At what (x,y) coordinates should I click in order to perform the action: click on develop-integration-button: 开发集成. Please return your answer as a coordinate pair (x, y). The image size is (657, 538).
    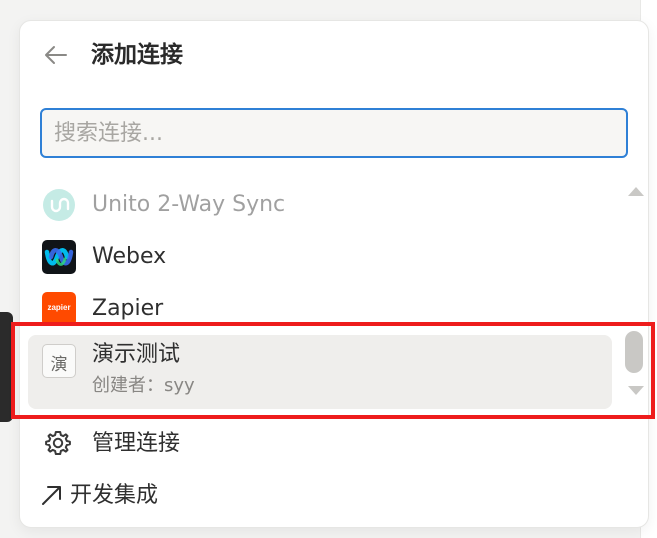
    Looking at the image, I should click on (320, 496).